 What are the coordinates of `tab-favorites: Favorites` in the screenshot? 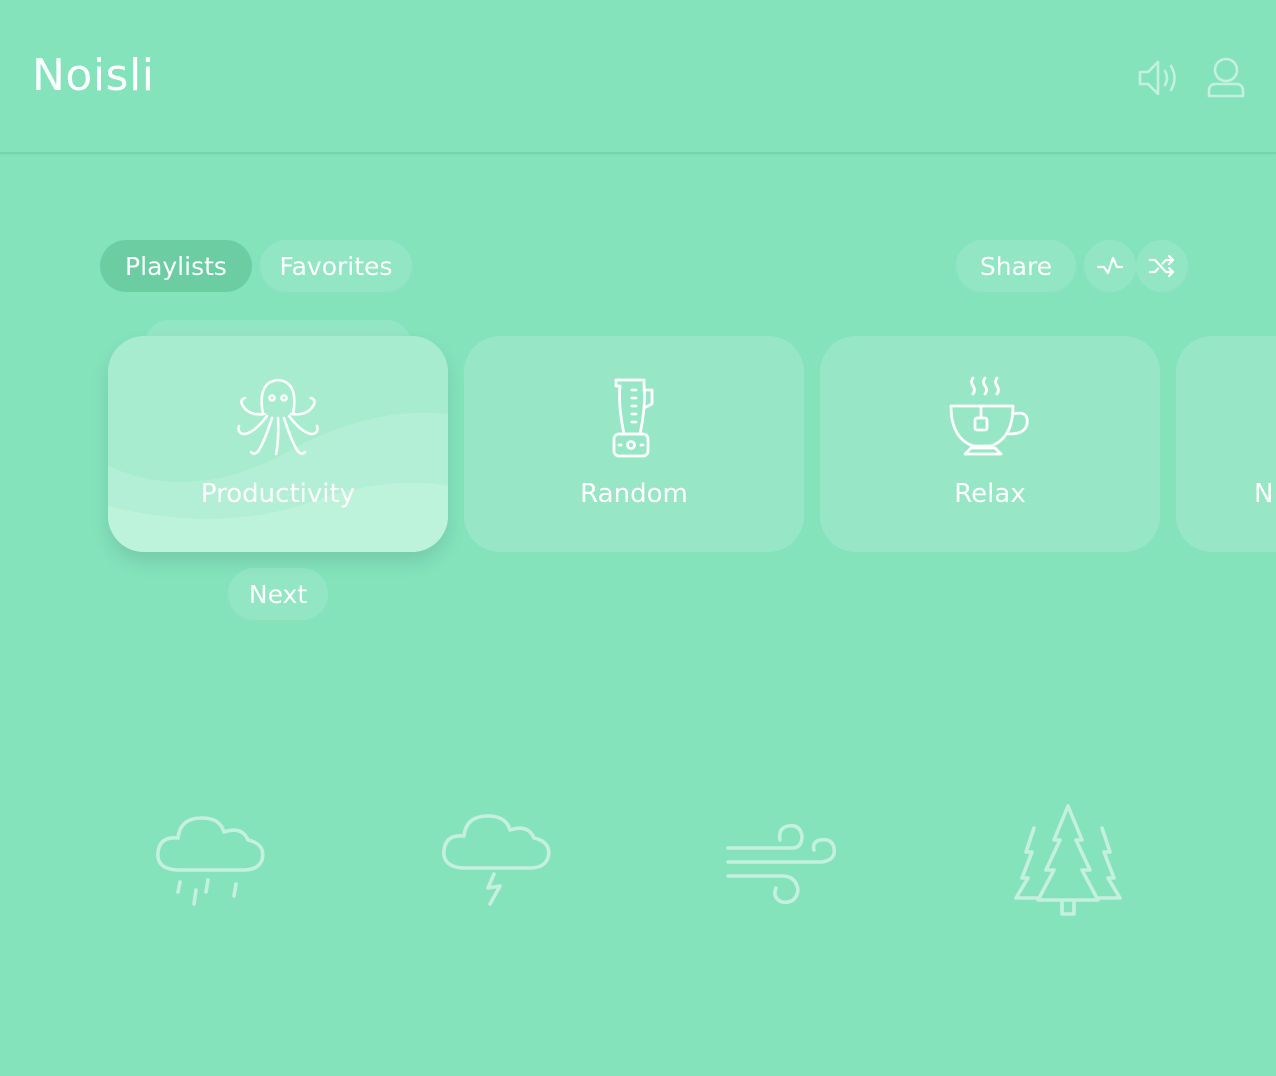 It's located at (336, 266).